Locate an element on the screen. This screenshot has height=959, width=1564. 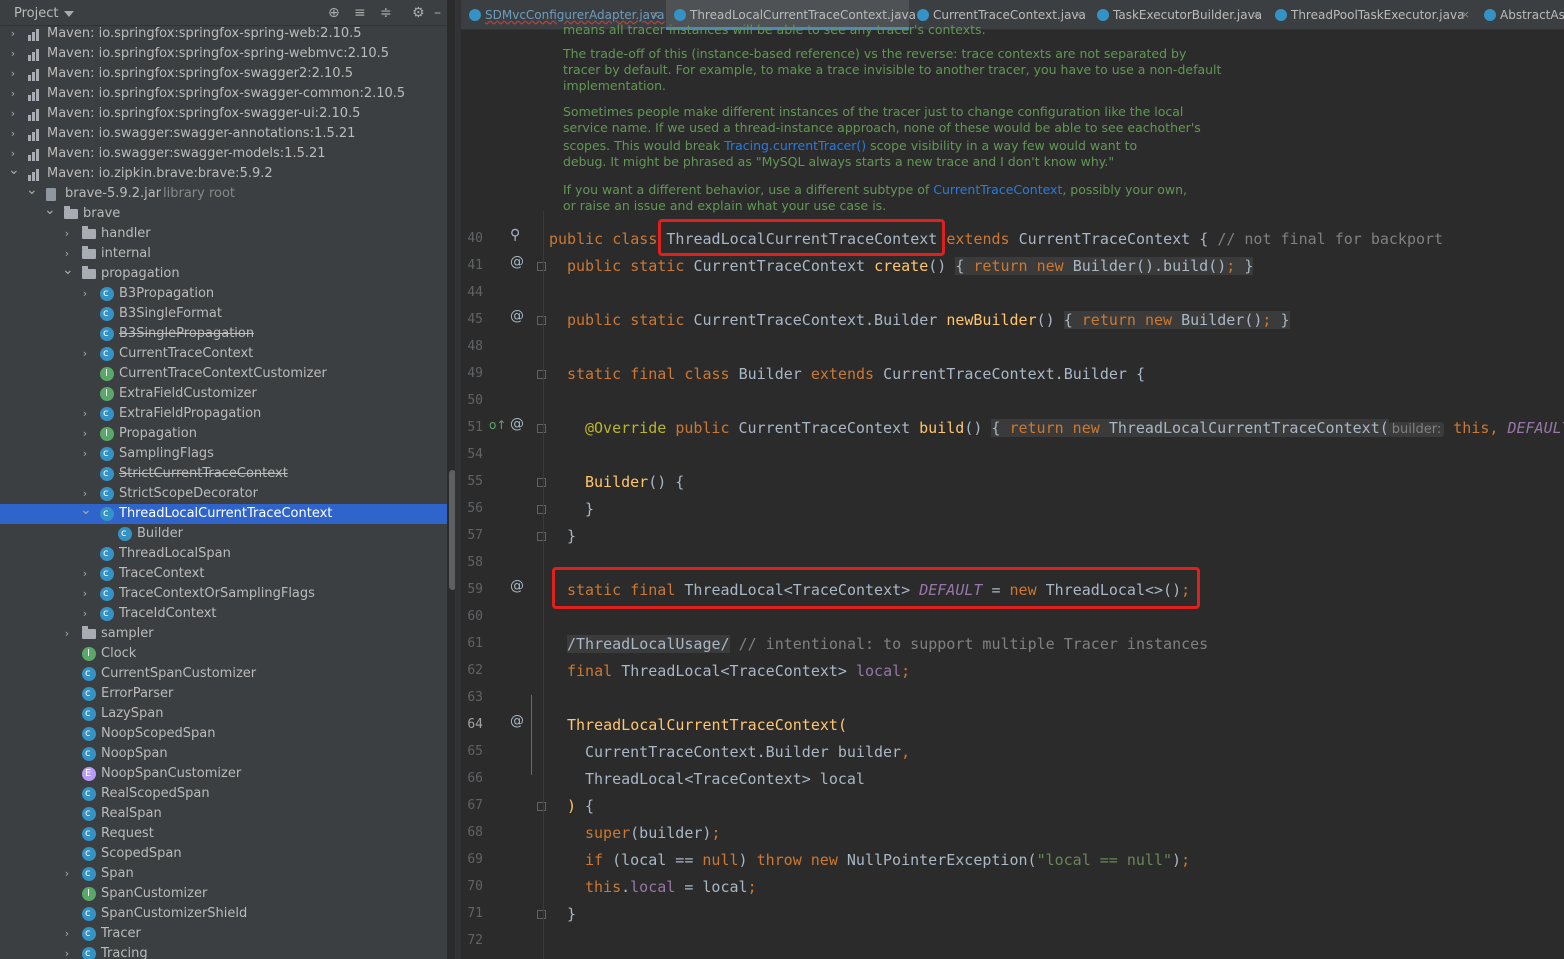
hide-icon: – is located at coordinates (437, 13).